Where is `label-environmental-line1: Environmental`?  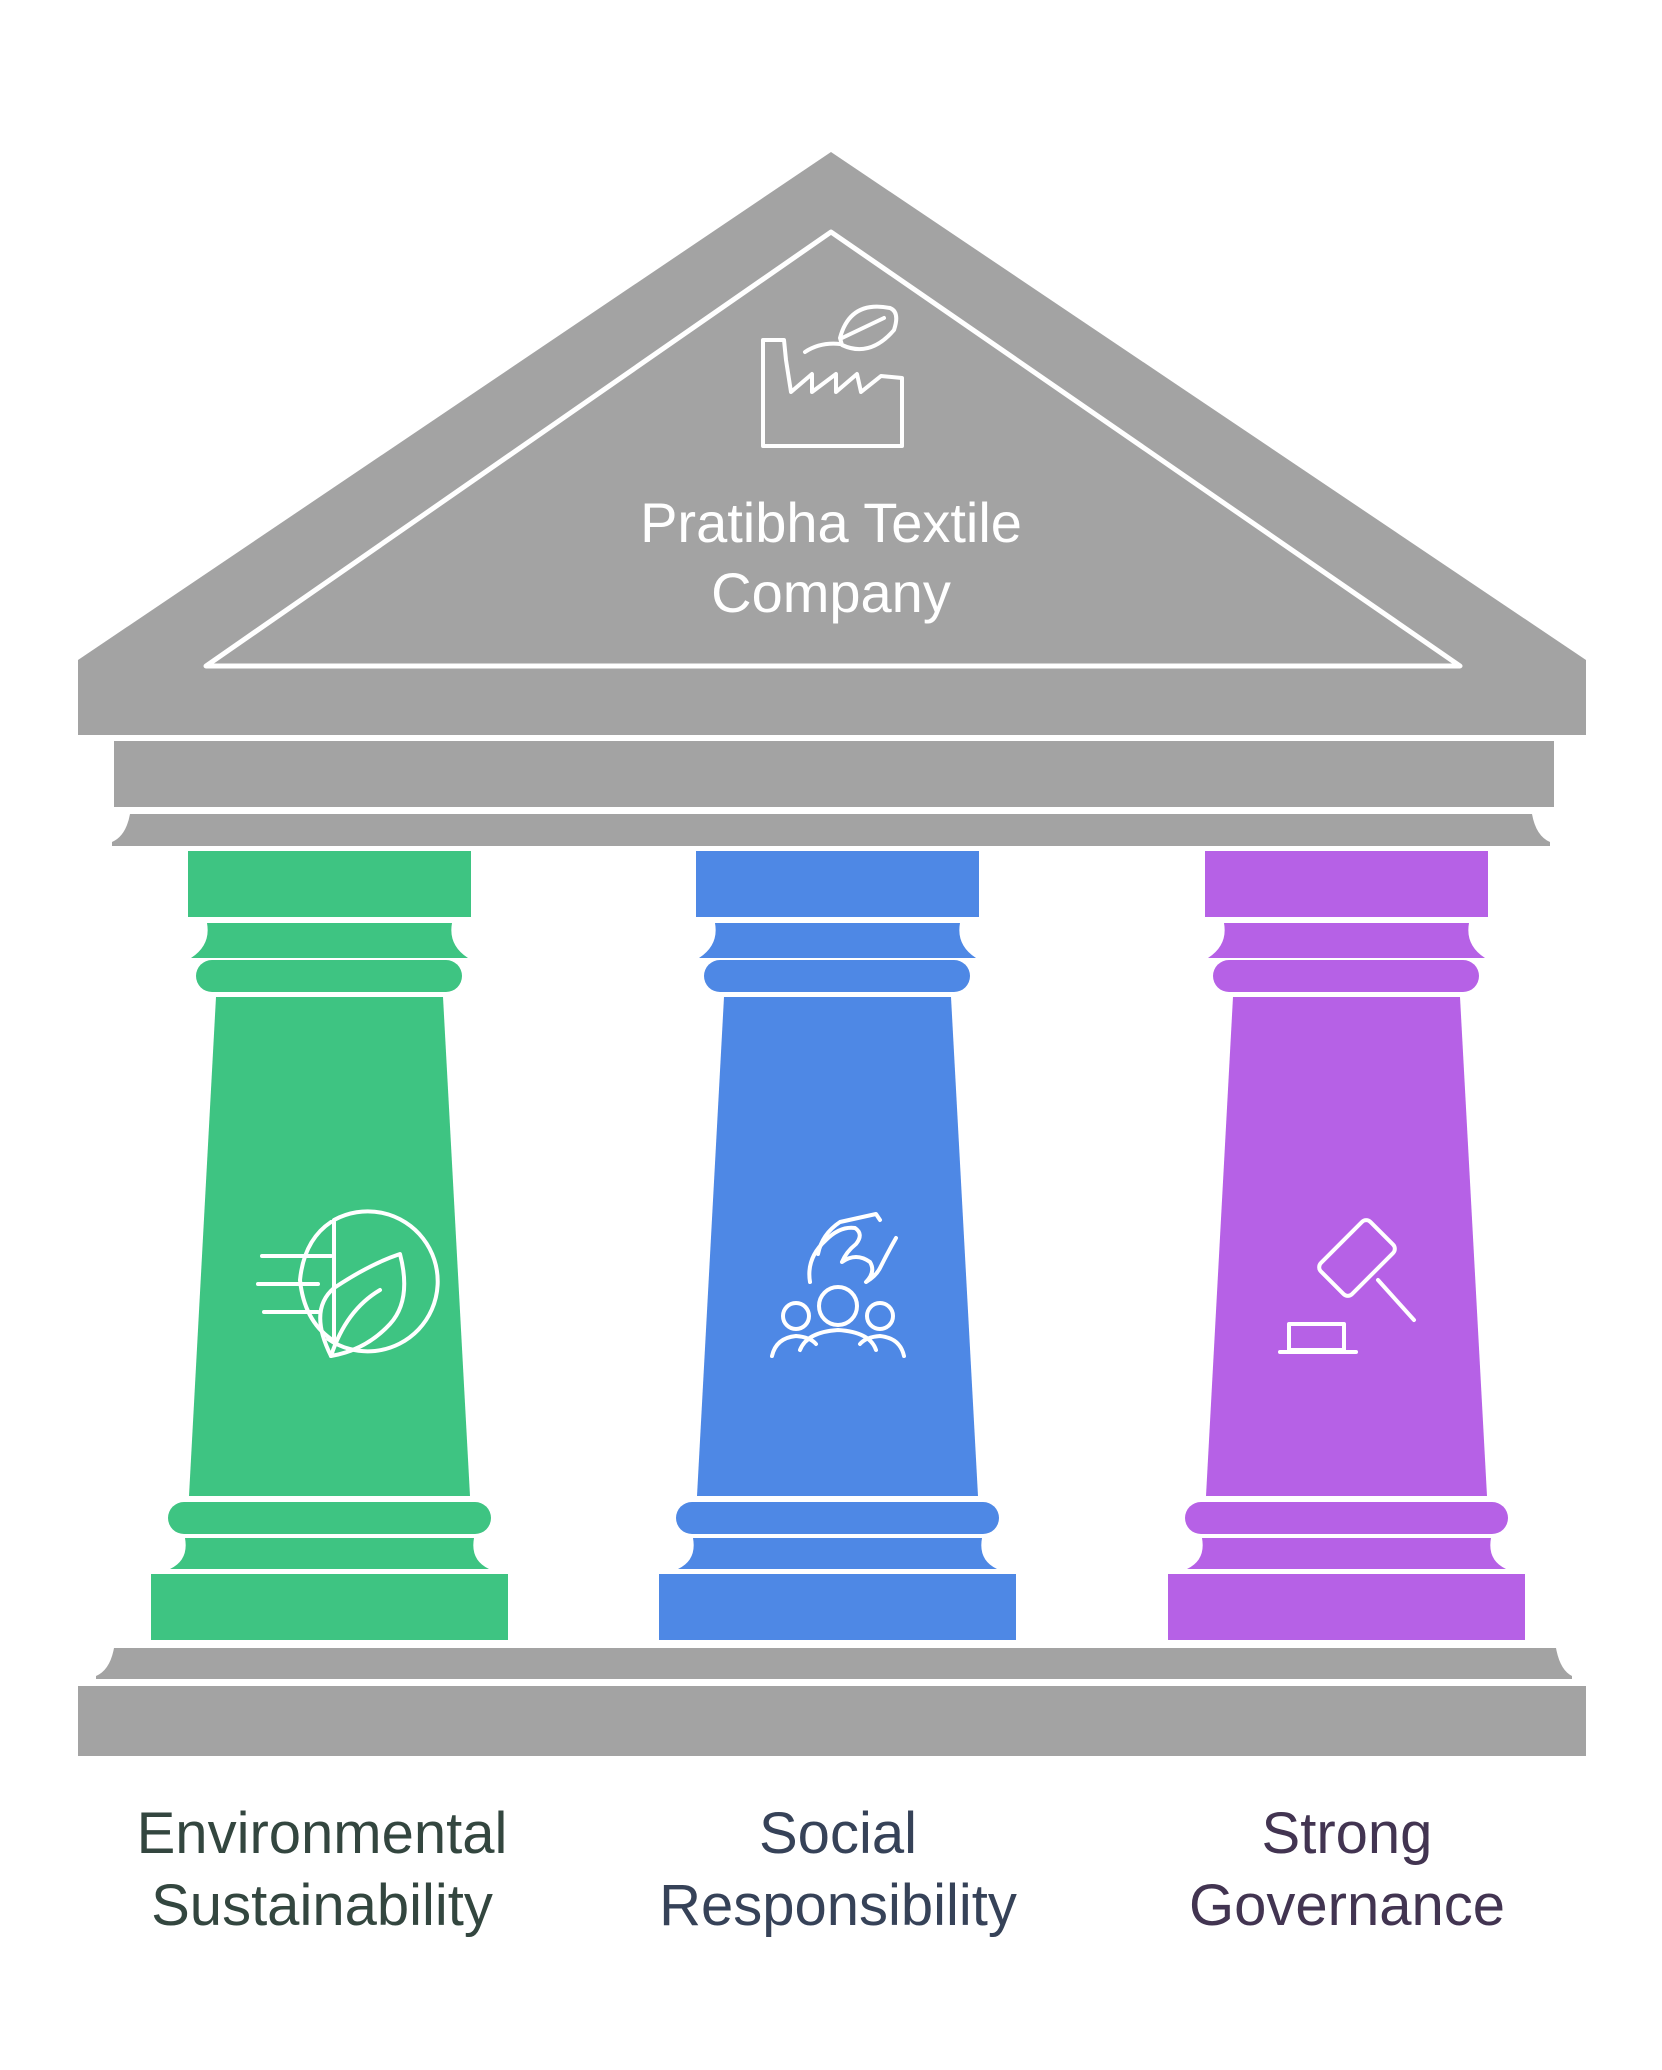
label-environmental-line1: Environmental is located at coordinates (322, 1833).